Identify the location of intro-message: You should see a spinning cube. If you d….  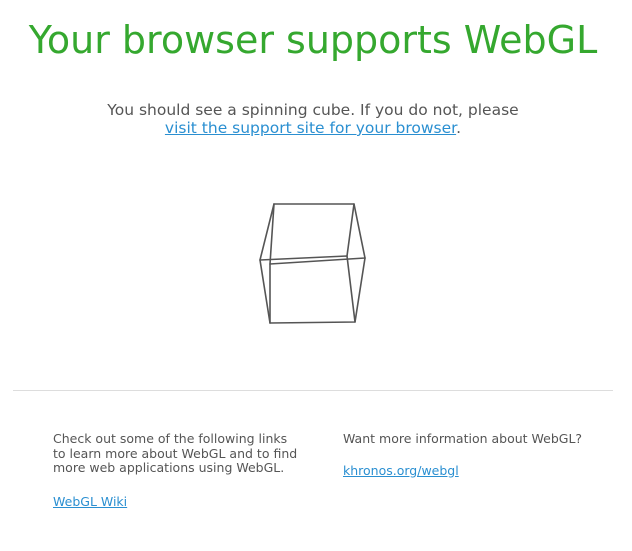
(313, 119).